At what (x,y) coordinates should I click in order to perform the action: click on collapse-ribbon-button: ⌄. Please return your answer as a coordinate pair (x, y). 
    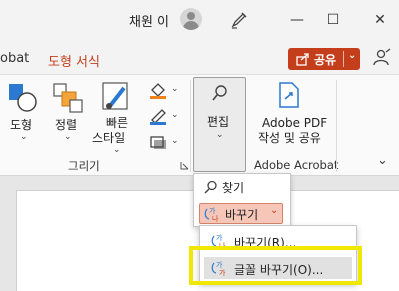
    Looking at the image, I should click on (382, 160).